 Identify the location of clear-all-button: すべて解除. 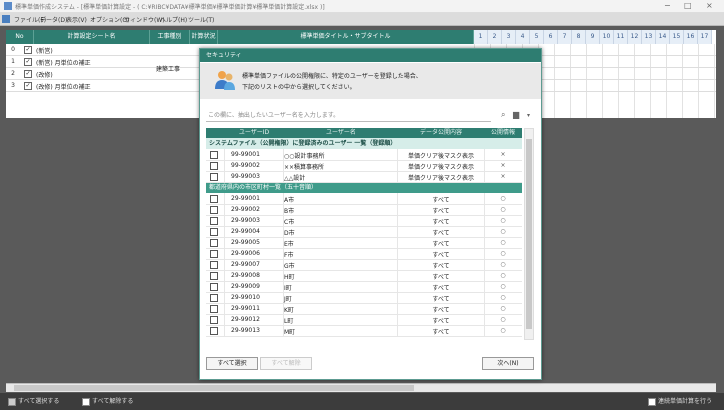
(286, 363).